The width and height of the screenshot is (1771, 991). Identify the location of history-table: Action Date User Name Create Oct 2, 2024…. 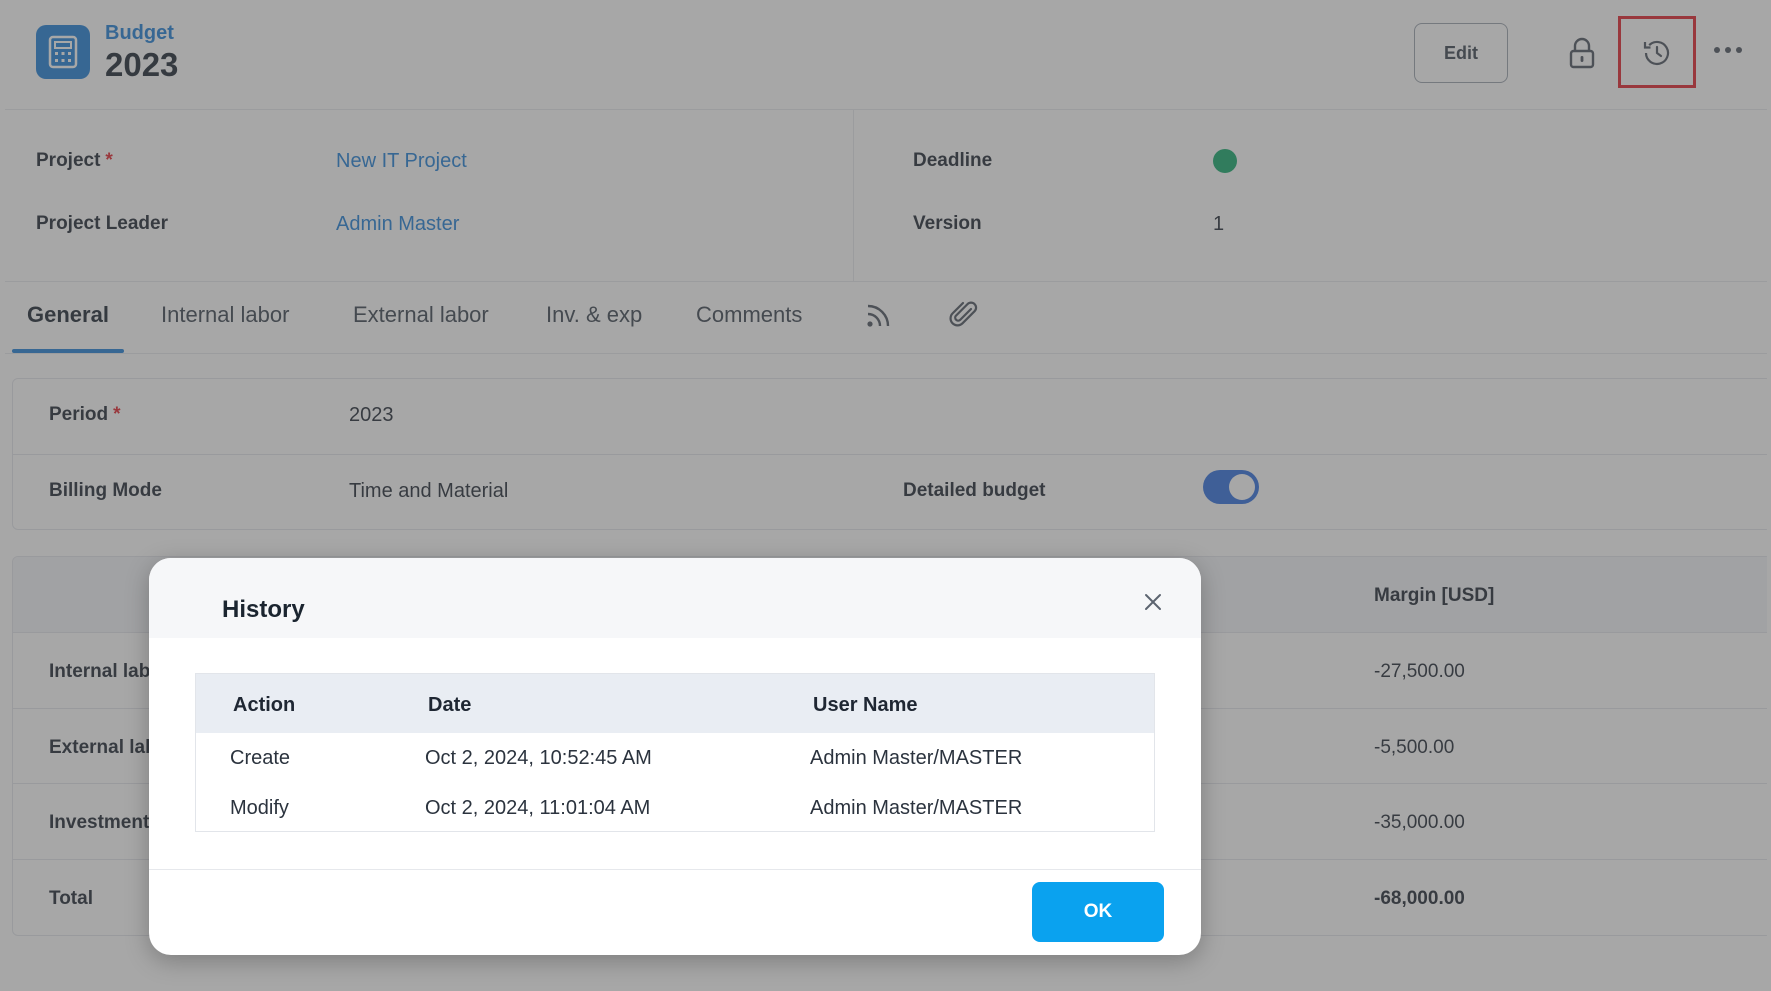
(675, 752).